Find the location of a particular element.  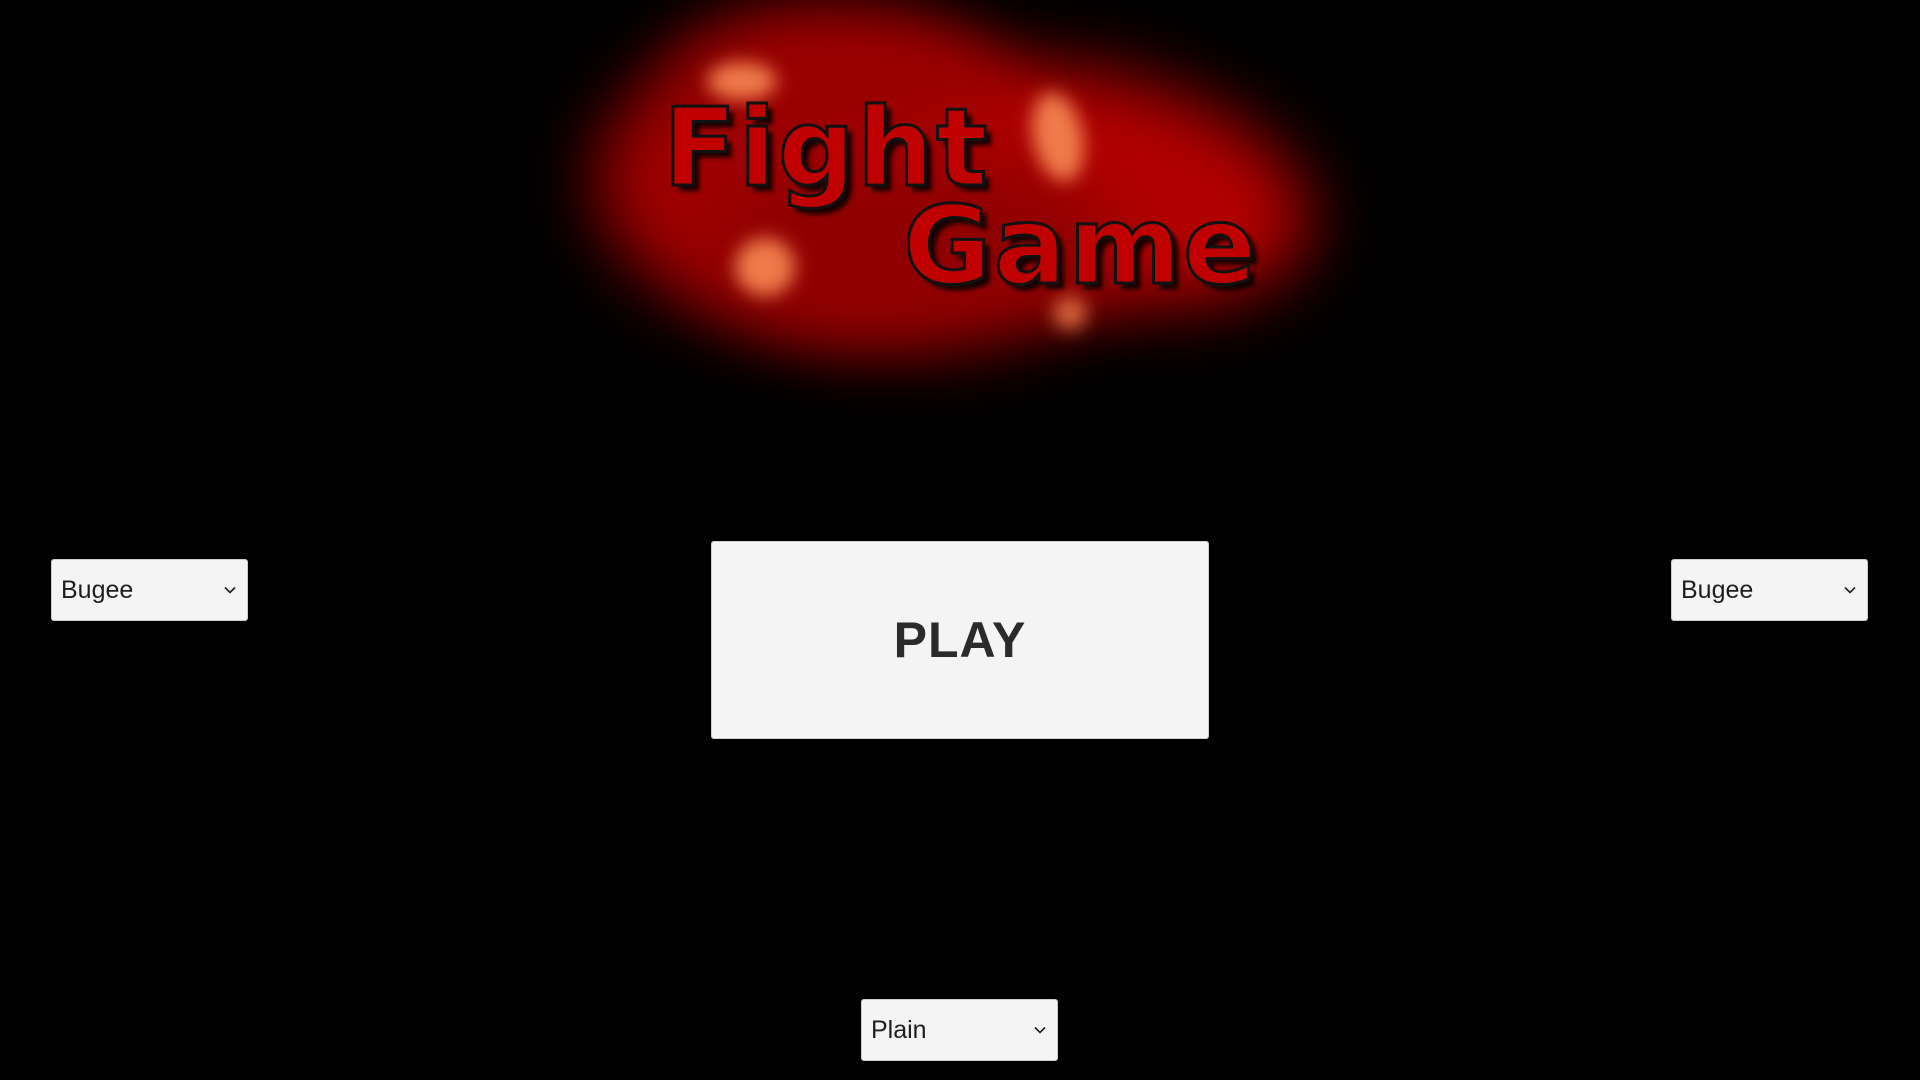

logo-highlight is located at coordinates (765, 267).